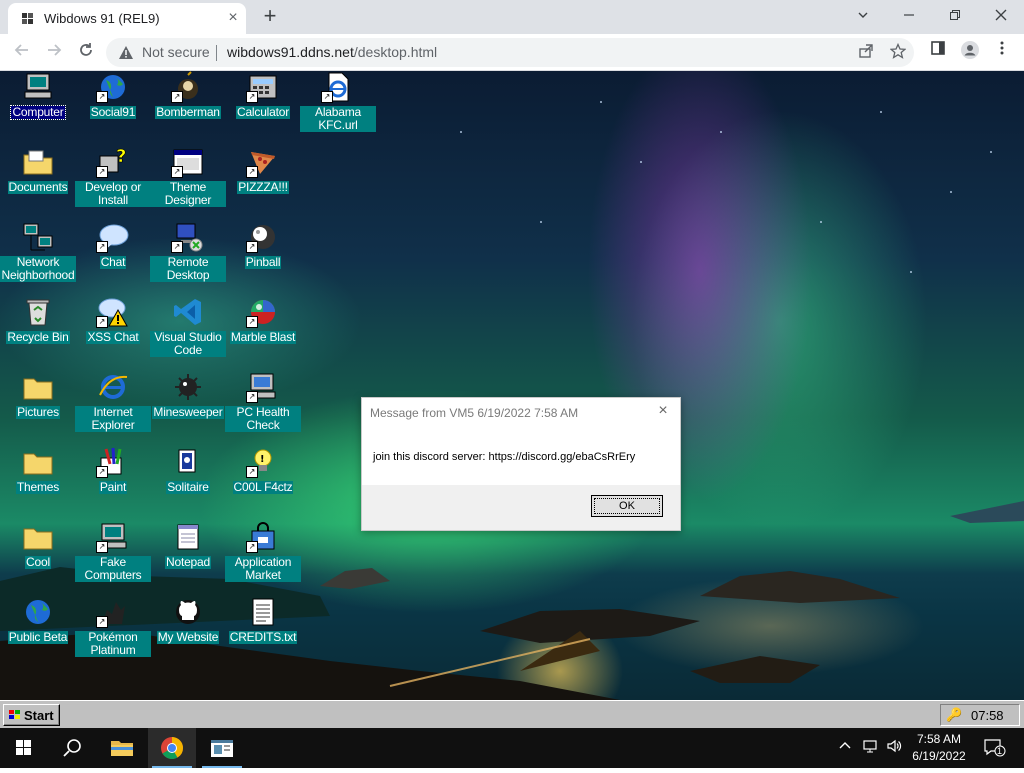 This screenshot has width=1024, height=773. What do you see at coordinates (113, 402) in the screenshot?
I see `desktop-icon-internet-explorer: Internet Explorer` at bounding box center [113, 402].